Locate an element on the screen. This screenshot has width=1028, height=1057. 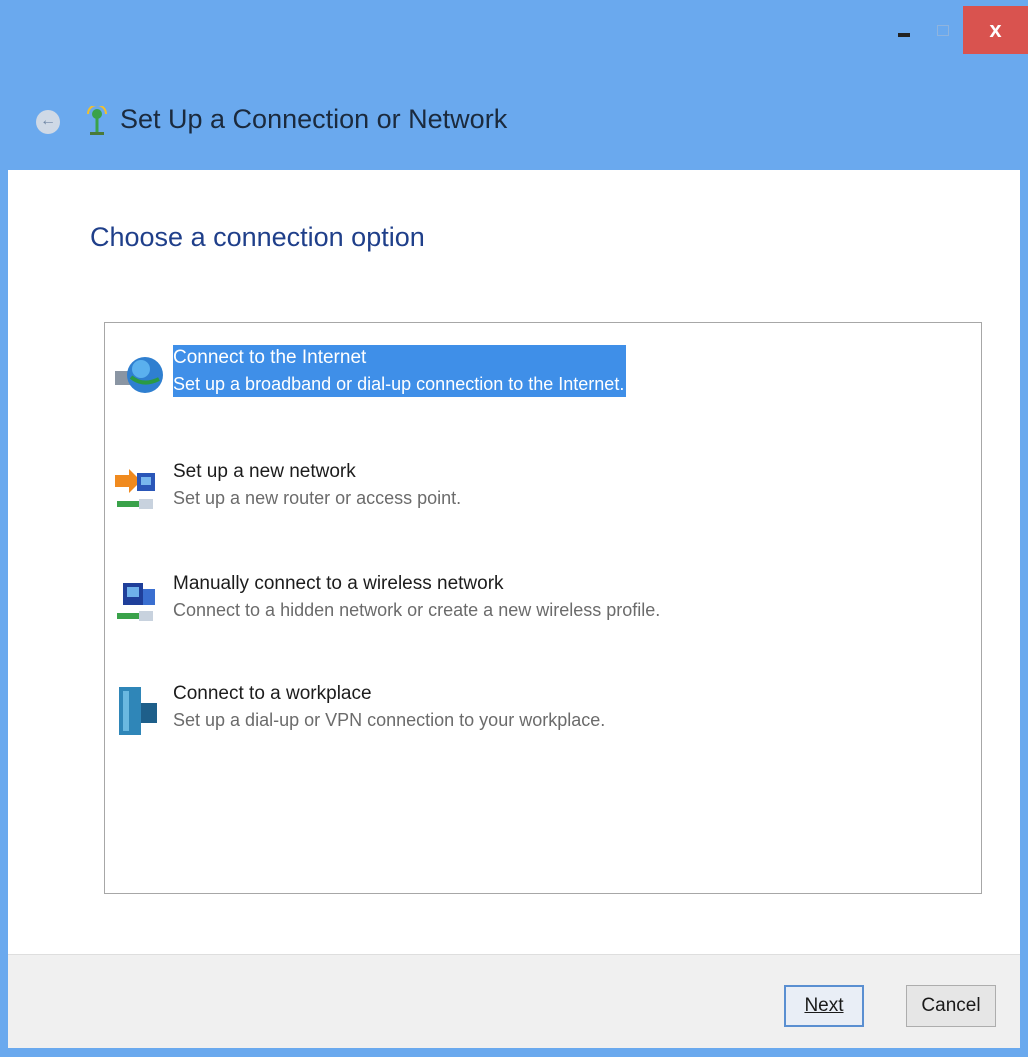
page-heading: Choose a connection option is located at coordinates (257, 237).